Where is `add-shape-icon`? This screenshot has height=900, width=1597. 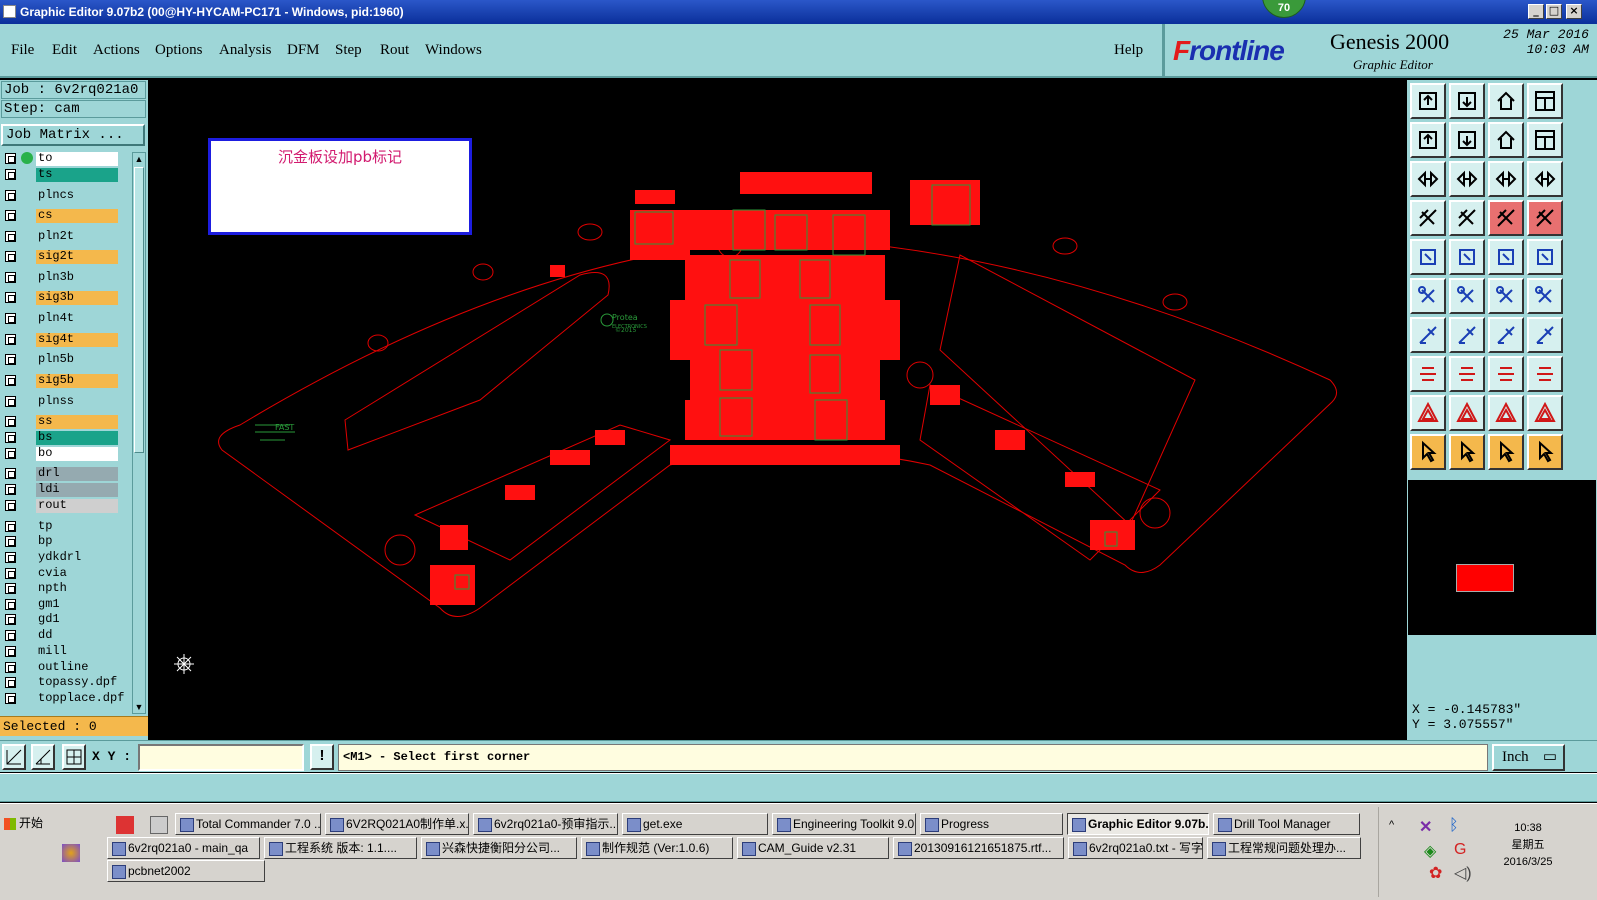
add-shape-icon is located at coordinates (1467, 257).